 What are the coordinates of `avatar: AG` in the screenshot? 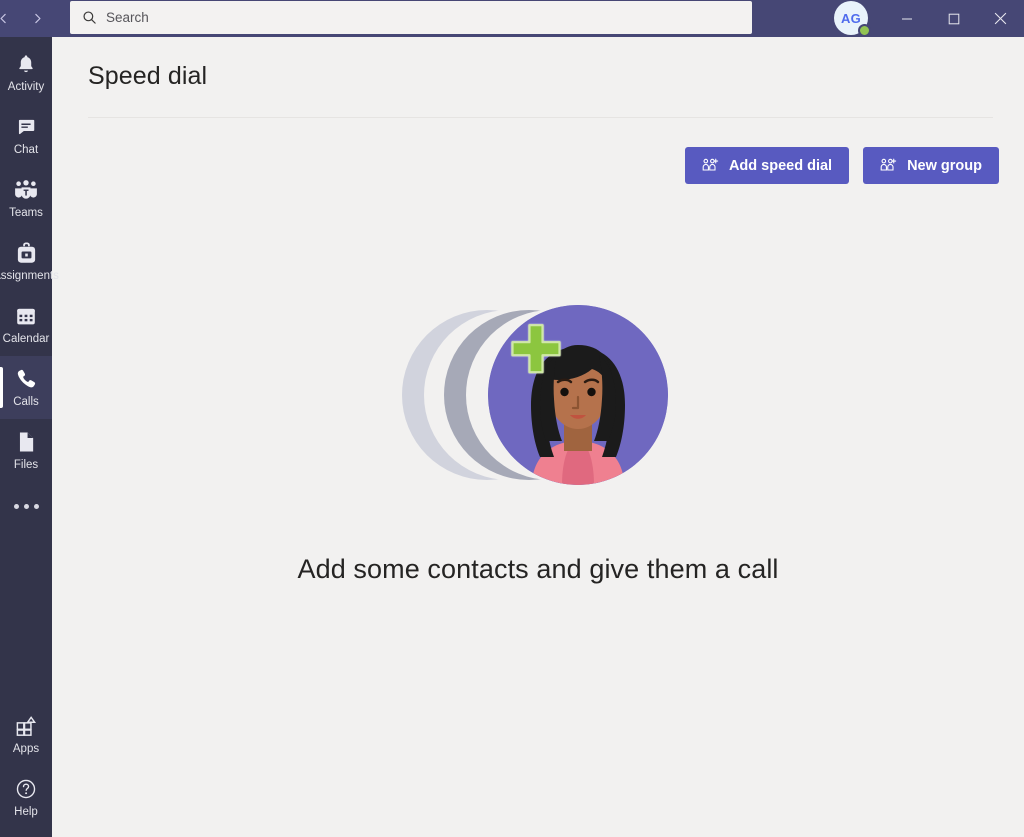 It's located at (852, 19).